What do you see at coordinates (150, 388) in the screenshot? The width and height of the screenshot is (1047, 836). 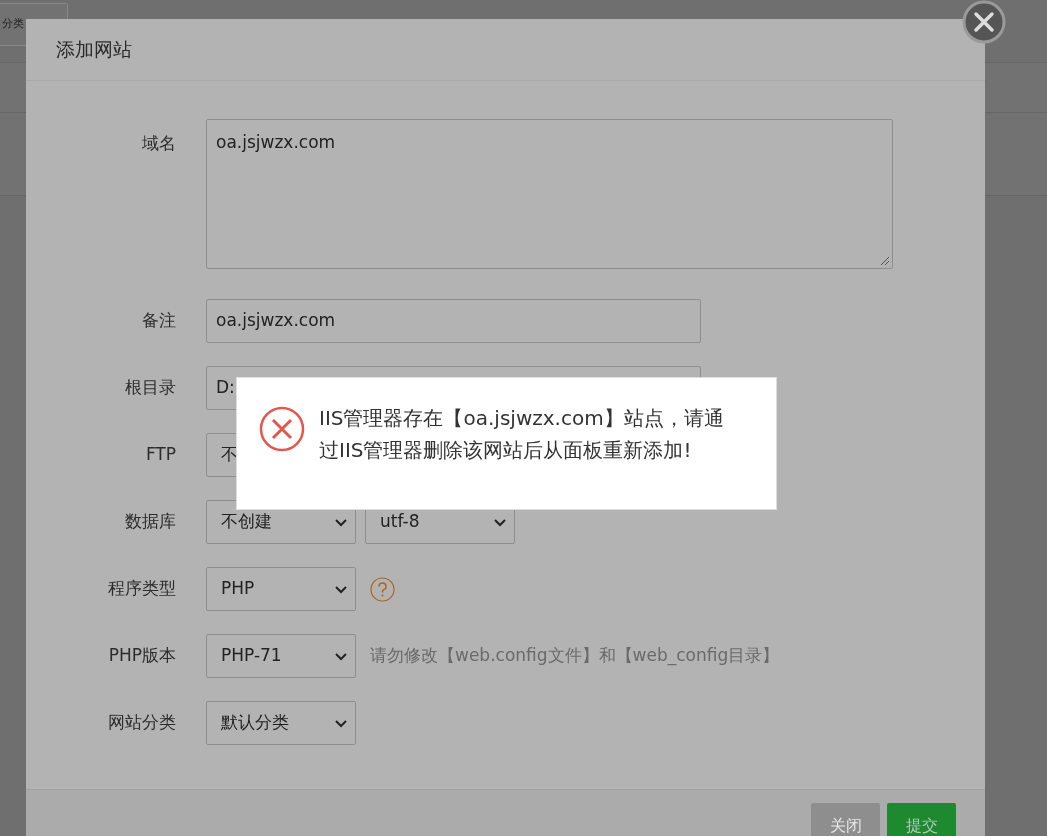 I see `field-label: 根目录` at bounding box center [150, 388].